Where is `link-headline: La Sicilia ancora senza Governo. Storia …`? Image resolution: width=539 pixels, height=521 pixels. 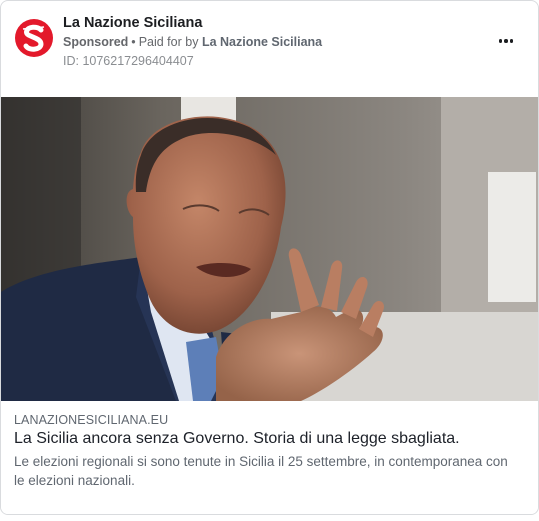 link-headline: La Sicilia ancora senza Governo. Storia … is located at coordinates (237, 439).